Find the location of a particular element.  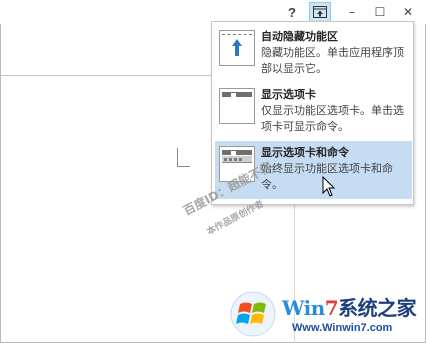

mouse-pointer-icon is located at coordinates (329, 186).